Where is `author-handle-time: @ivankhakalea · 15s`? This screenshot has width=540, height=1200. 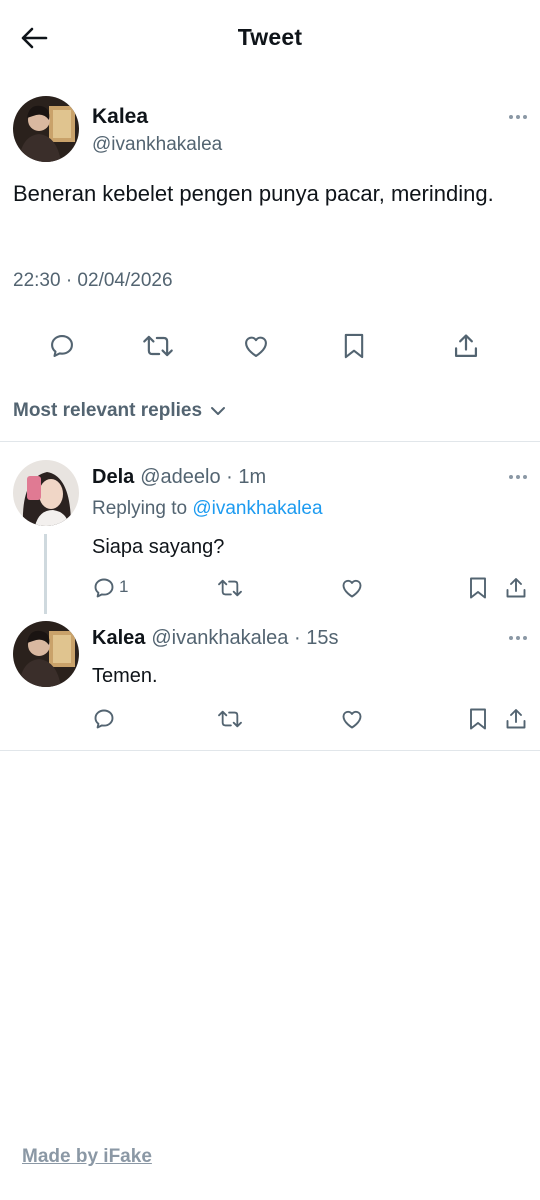
author-handle-time: @ivankhakalea · 15s is located at coordinates (245, 638).